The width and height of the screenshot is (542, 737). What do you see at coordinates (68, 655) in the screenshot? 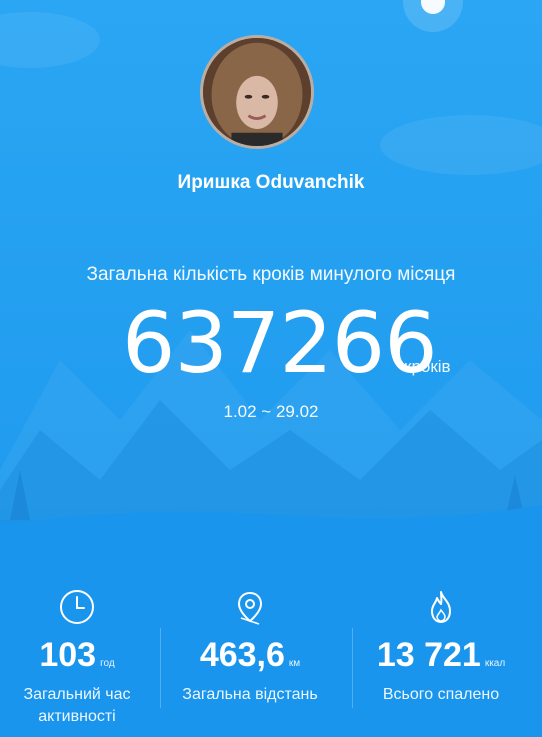
I see `stat-value: 103` at bounding box center [68, 655].